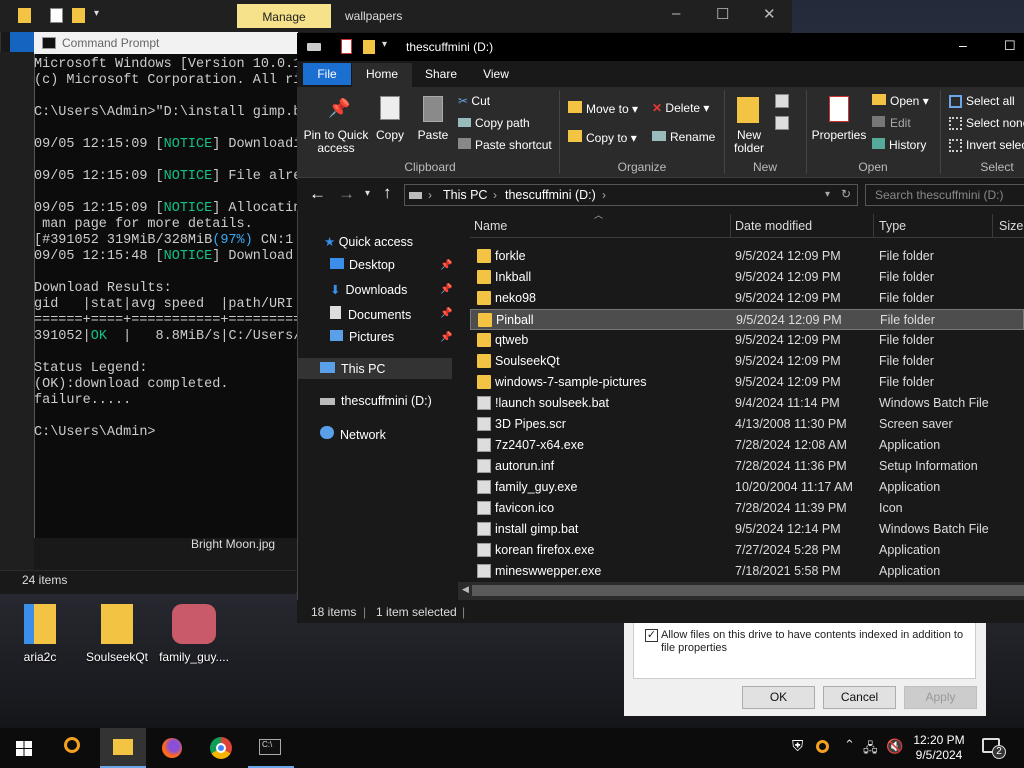 Image resolution: width=1024 pixels, height=768 pixels. I want to click on pin-to-quick-access-button: Pin to Quick access, so click(336, 142).